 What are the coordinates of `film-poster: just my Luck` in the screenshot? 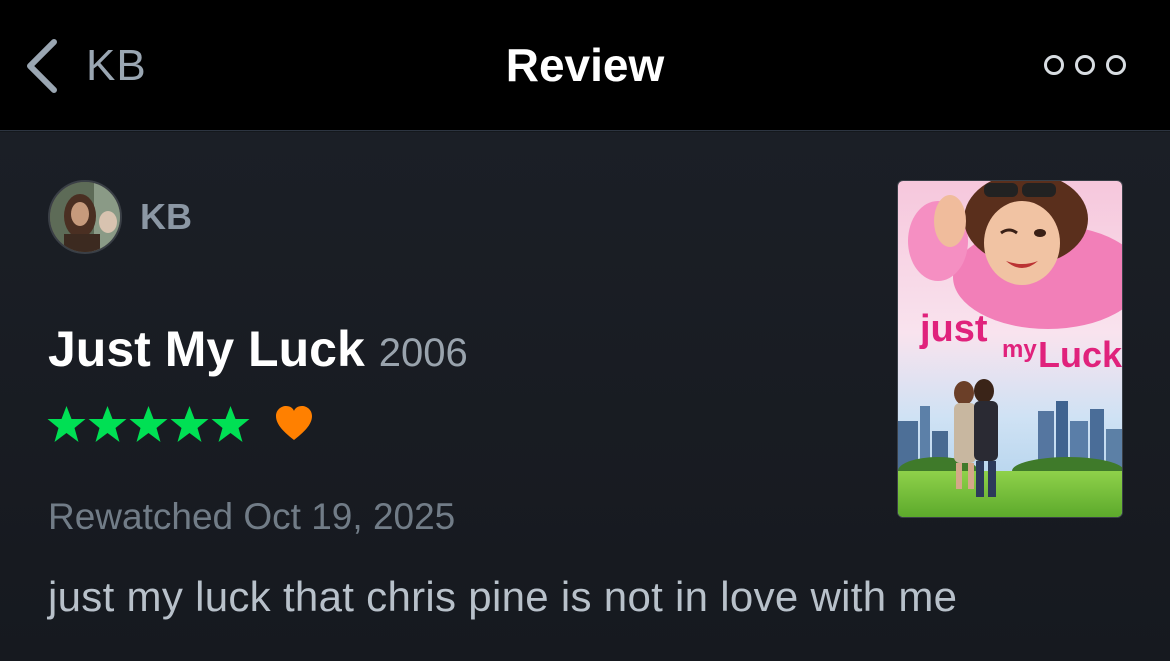 It's located at (1010, 349).